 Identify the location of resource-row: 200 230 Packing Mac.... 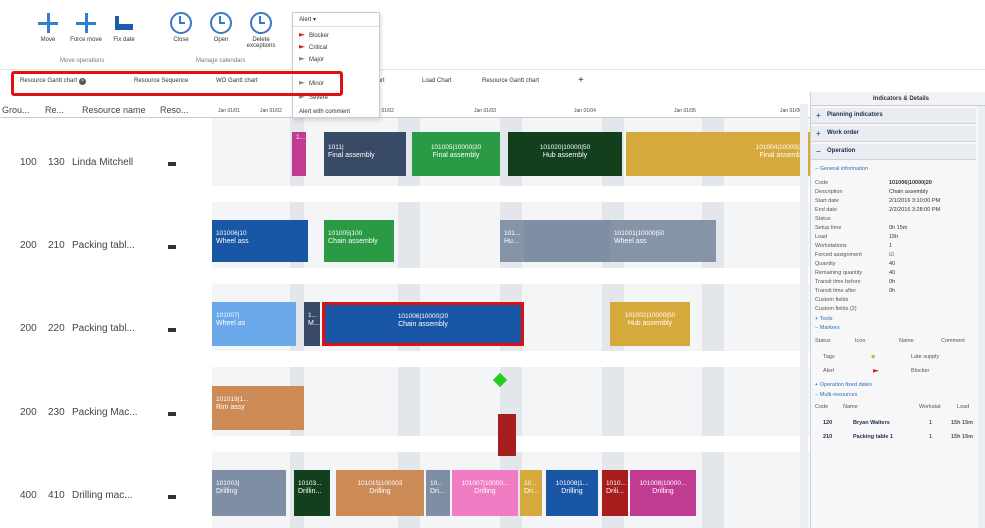
(105, 410).